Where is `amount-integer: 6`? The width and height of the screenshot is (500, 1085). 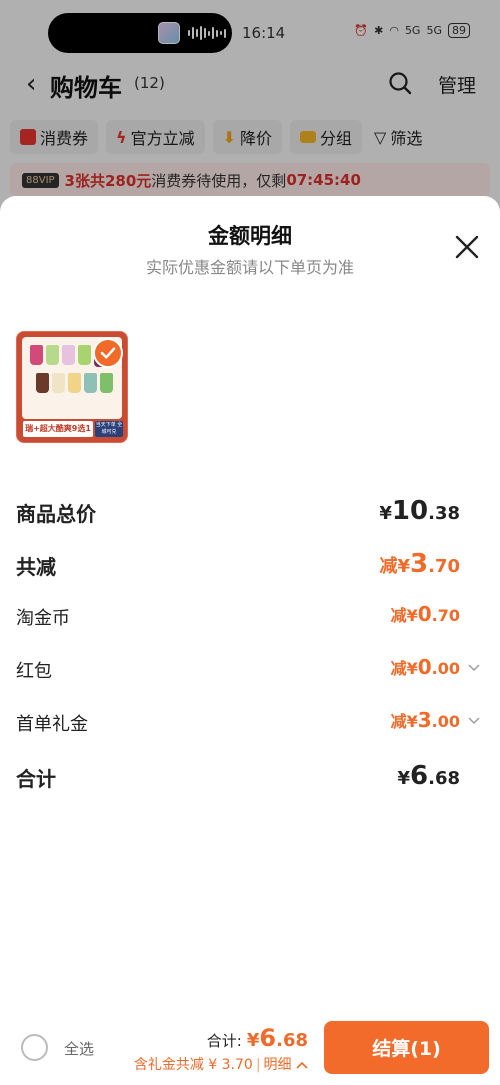
amount-integer: 6 is located at coordinates (419, 776).